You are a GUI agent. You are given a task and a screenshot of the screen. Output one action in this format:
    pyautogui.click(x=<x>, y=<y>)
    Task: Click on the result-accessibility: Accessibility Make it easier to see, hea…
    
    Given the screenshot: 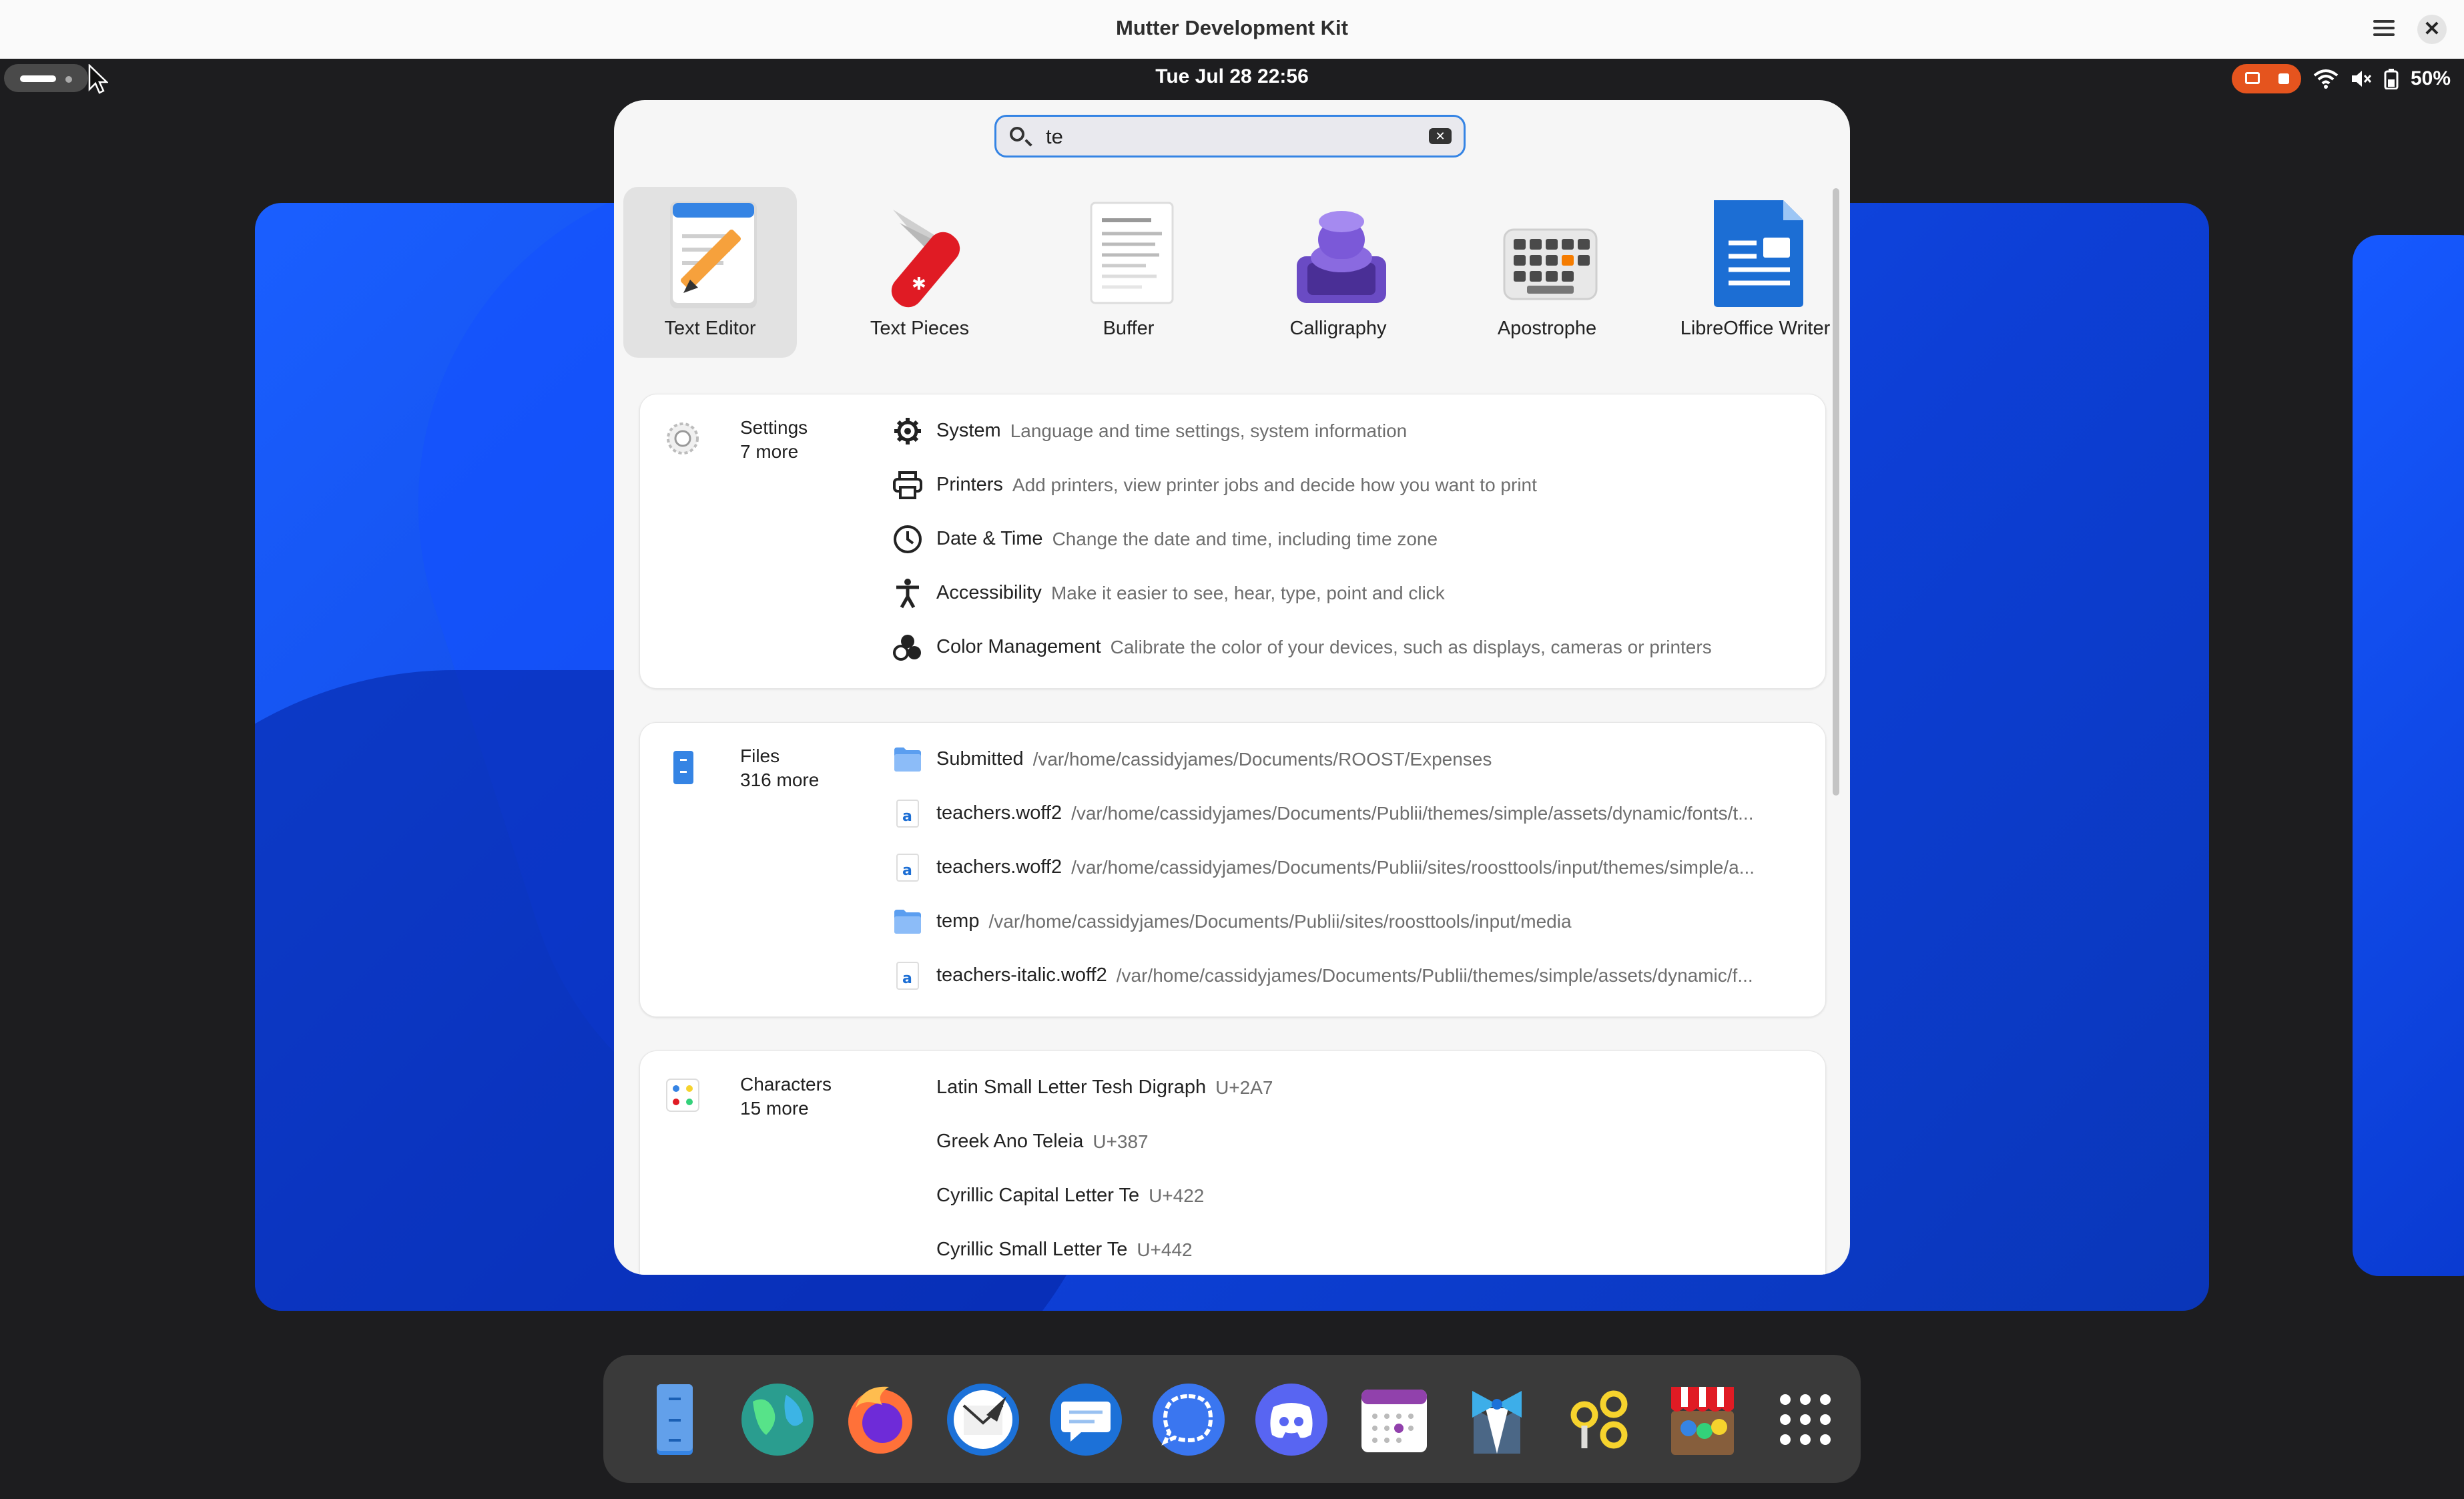 What is the action you would take?
    pyautogui.click(x=1351, y=593)
    